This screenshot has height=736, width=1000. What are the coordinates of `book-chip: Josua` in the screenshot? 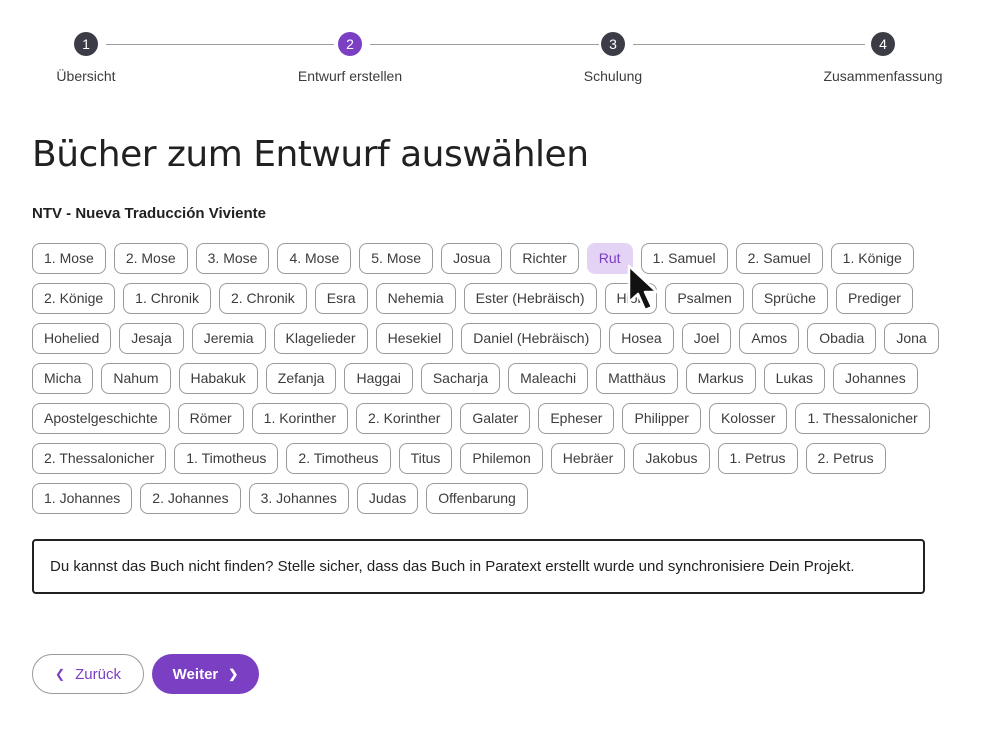 It's located at (472, 258).